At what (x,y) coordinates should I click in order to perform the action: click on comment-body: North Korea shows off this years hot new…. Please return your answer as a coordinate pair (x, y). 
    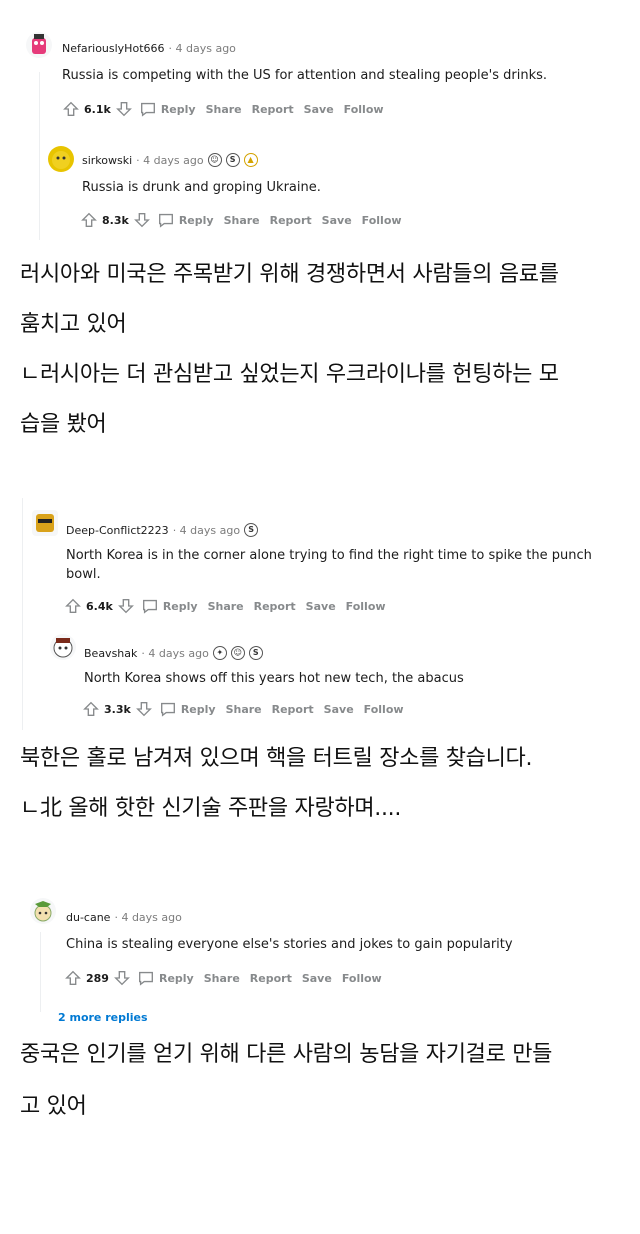
    Looking at the image, I should click on (274, 678).